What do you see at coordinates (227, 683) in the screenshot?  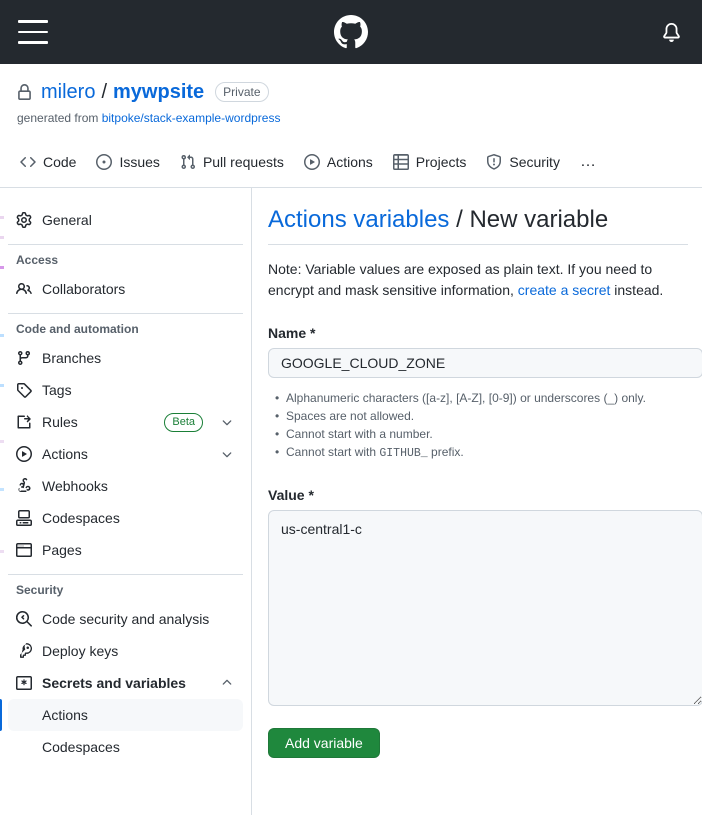 I see `chevron-up-icon` at bounding box center [227, 683].